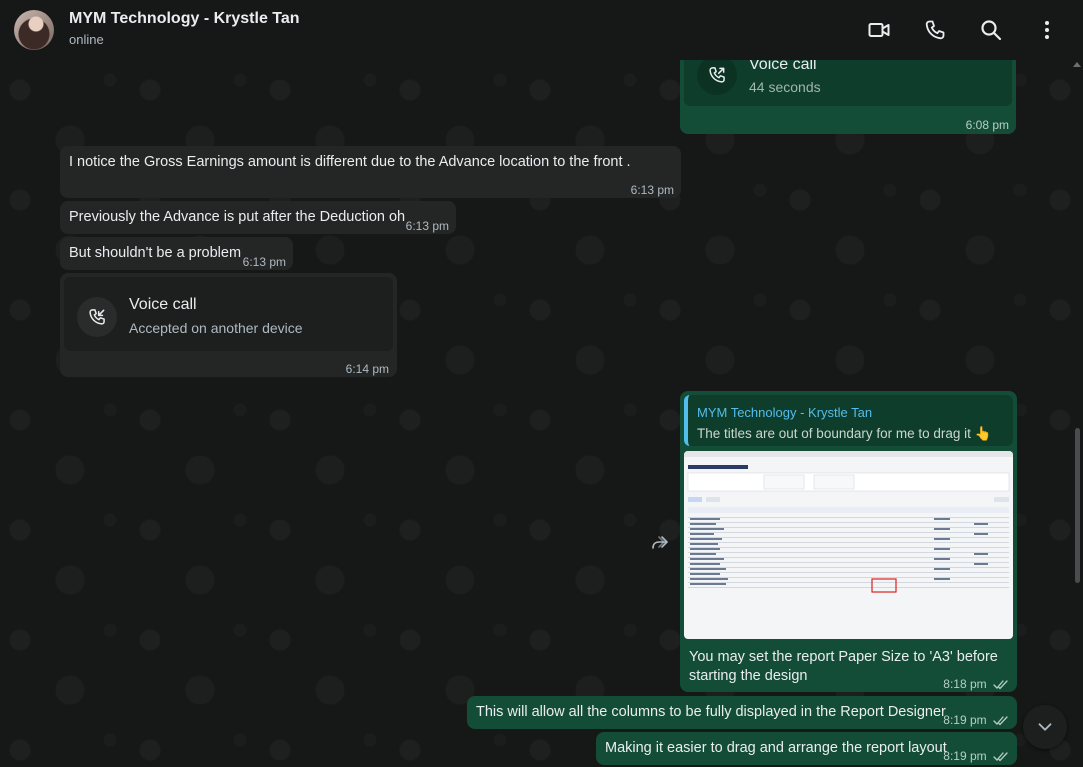  What do you see at coordinates (86, 39) in the screenshot?
I see `contact-status: online` at bounding box center [86, 39].